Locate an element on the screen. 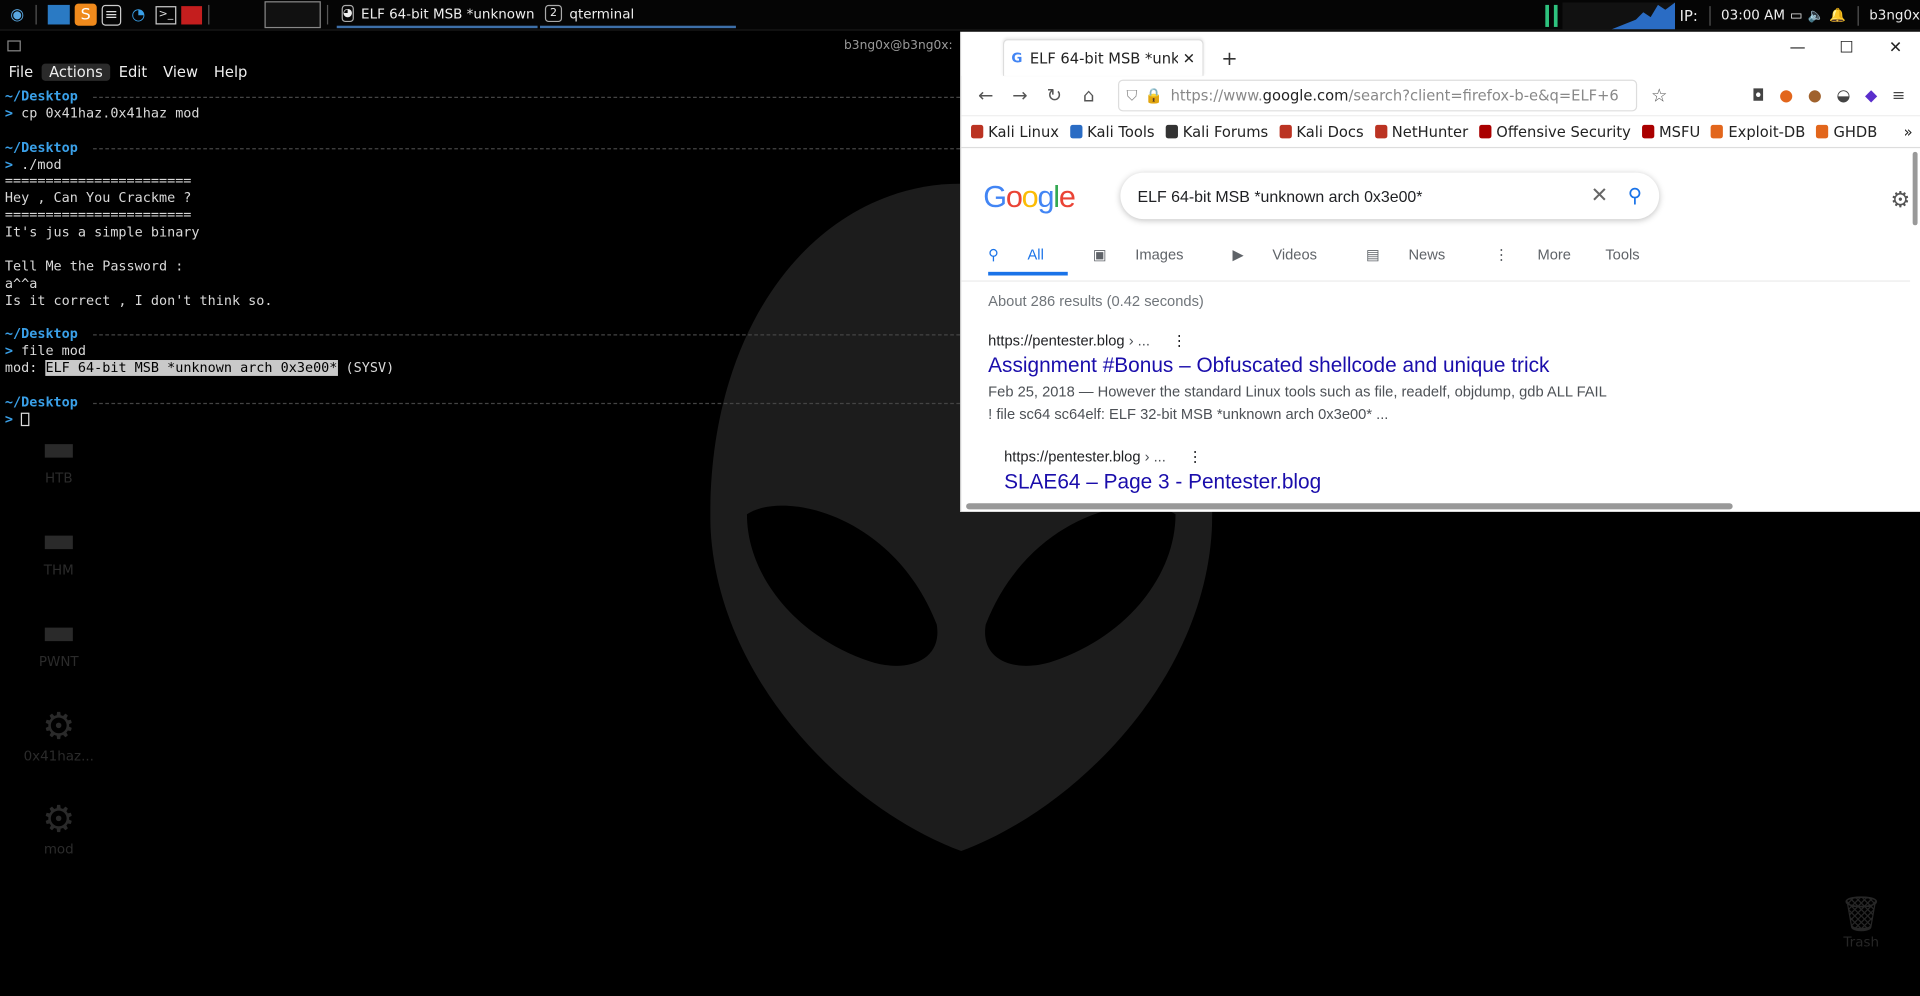 The height and width of the screenshot is (996, 1920). menu-view: View is located at coordinates (181, 72).